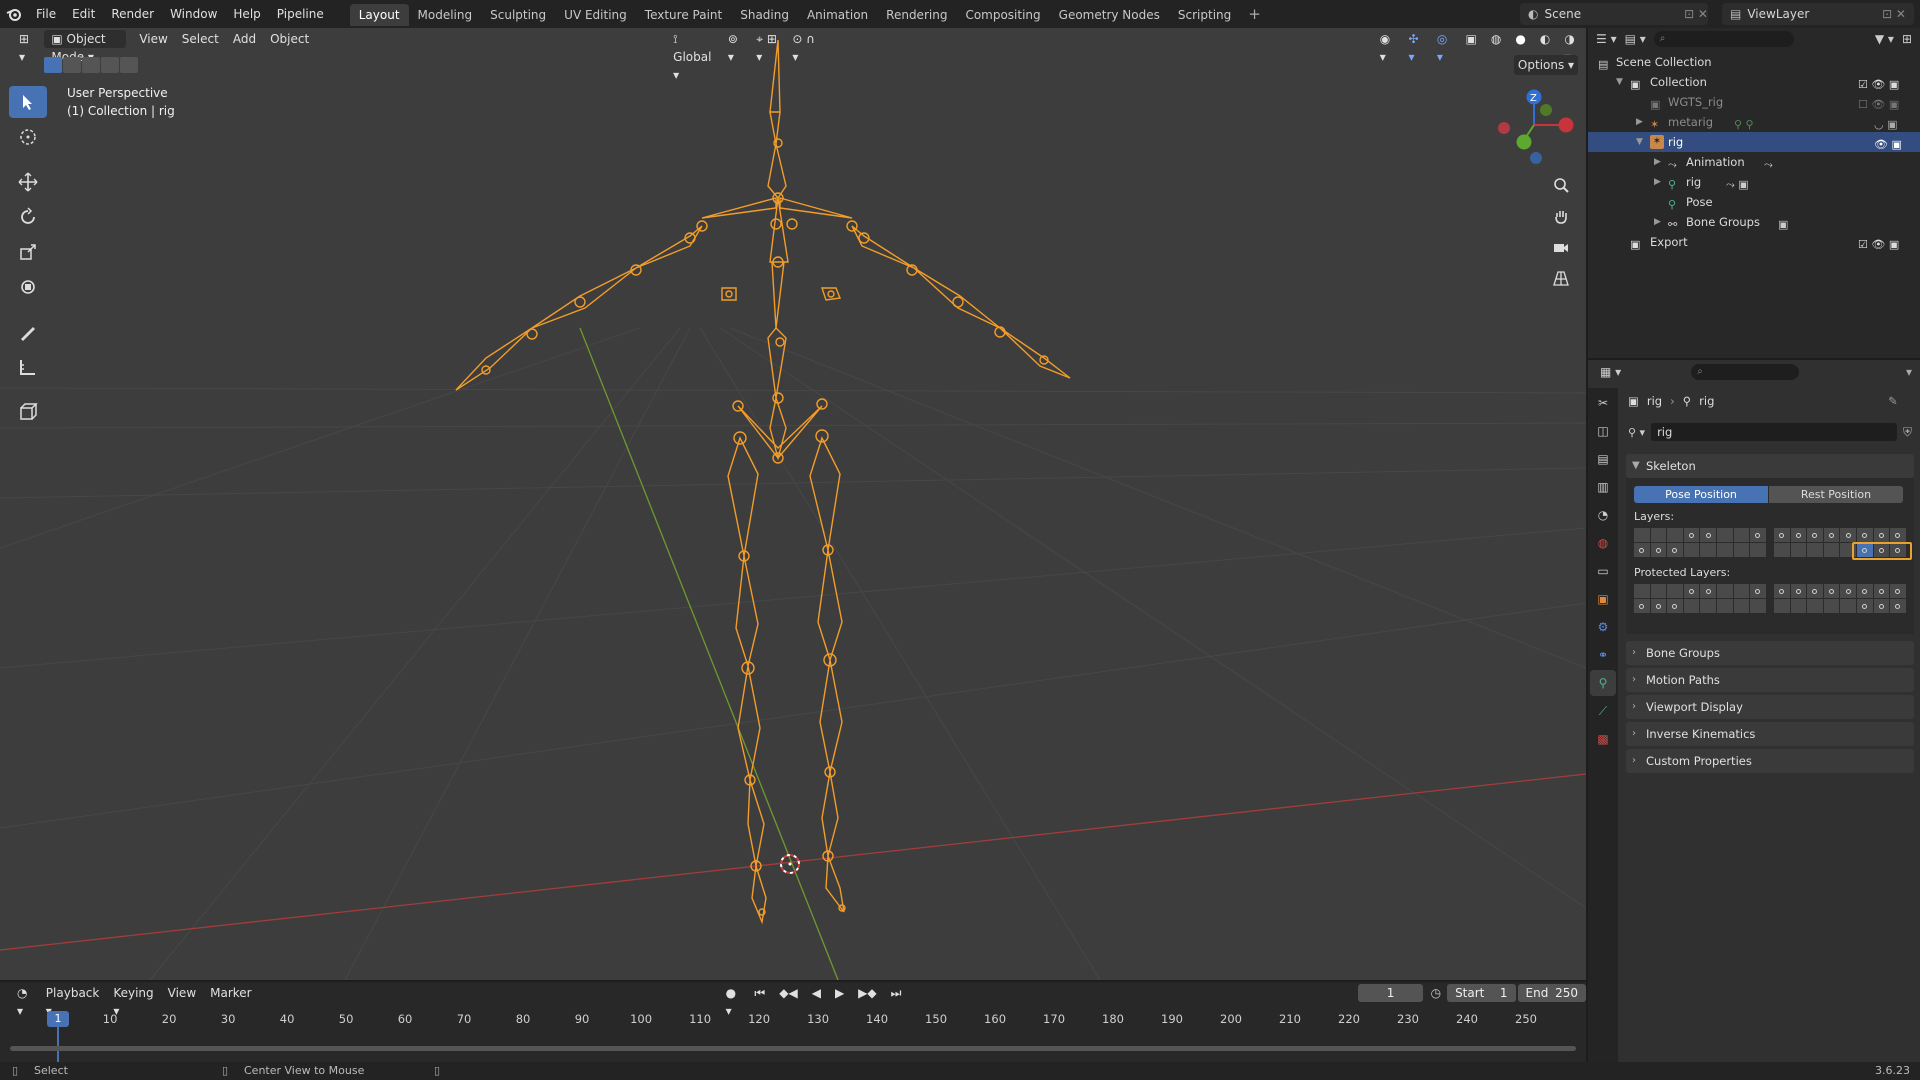 The image size is (1920, 1080). I want to click on armature-data-icon: ⚲ ▾, so click(1636, 432).